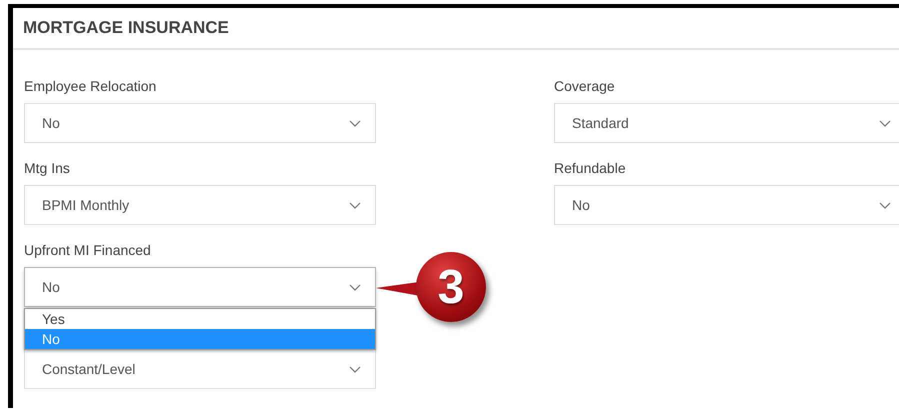  What do you see at coordinates (47, 168) in the screenshot?
I see `field-label: Mtg Ins` at bounding box center [47, 168].